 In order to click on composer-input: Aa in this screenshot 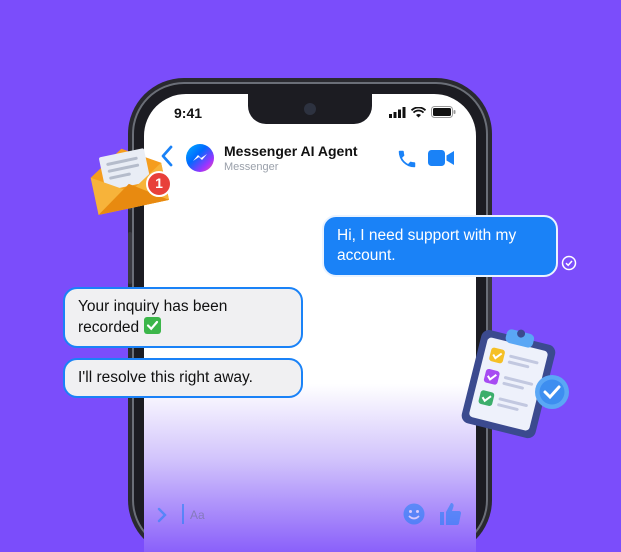, I will do `click(197, 515)`.